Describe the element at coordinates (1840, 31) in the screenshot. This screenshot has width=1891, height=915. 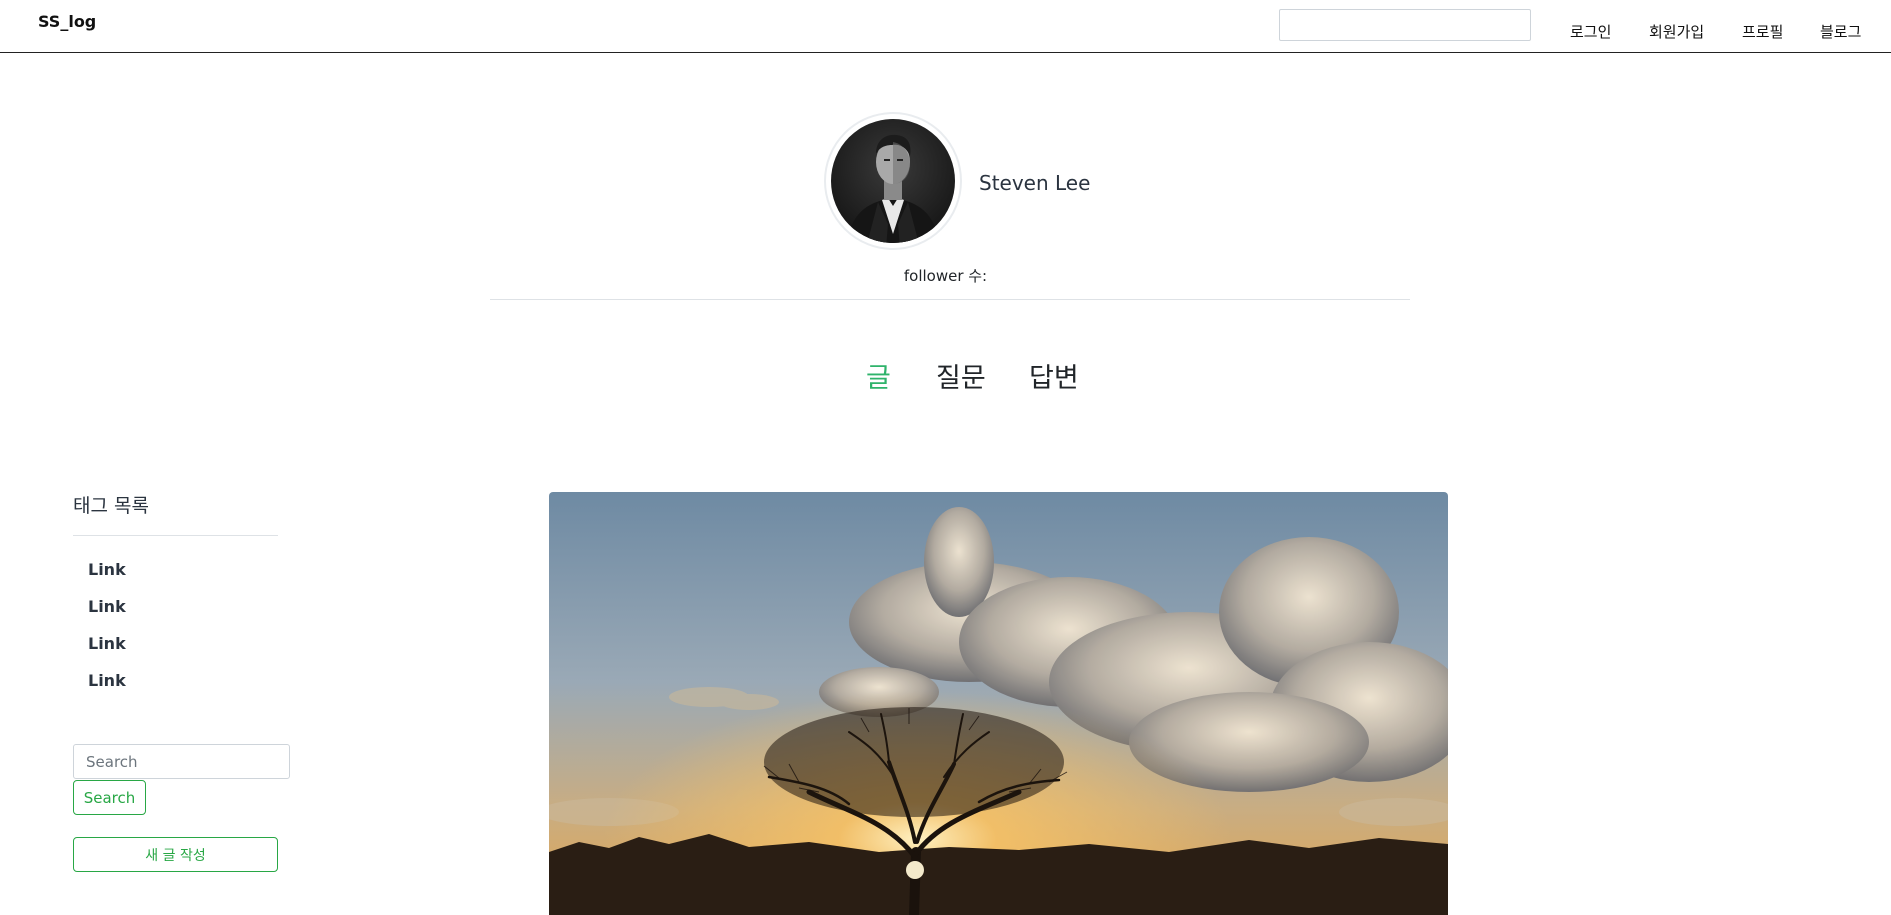
I see `nav-blog-link: 블로그` at that location.